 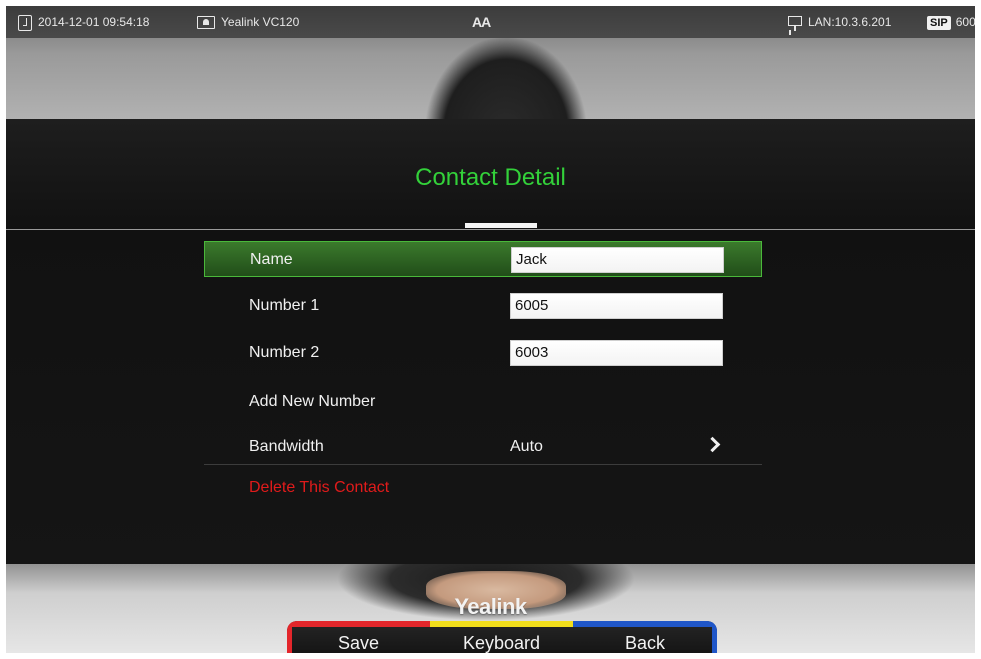 What do you see at coordinates (501, 643) in the screenshot?
I see `keyboard-label: Keyboard` at bounding box center [501, 643].